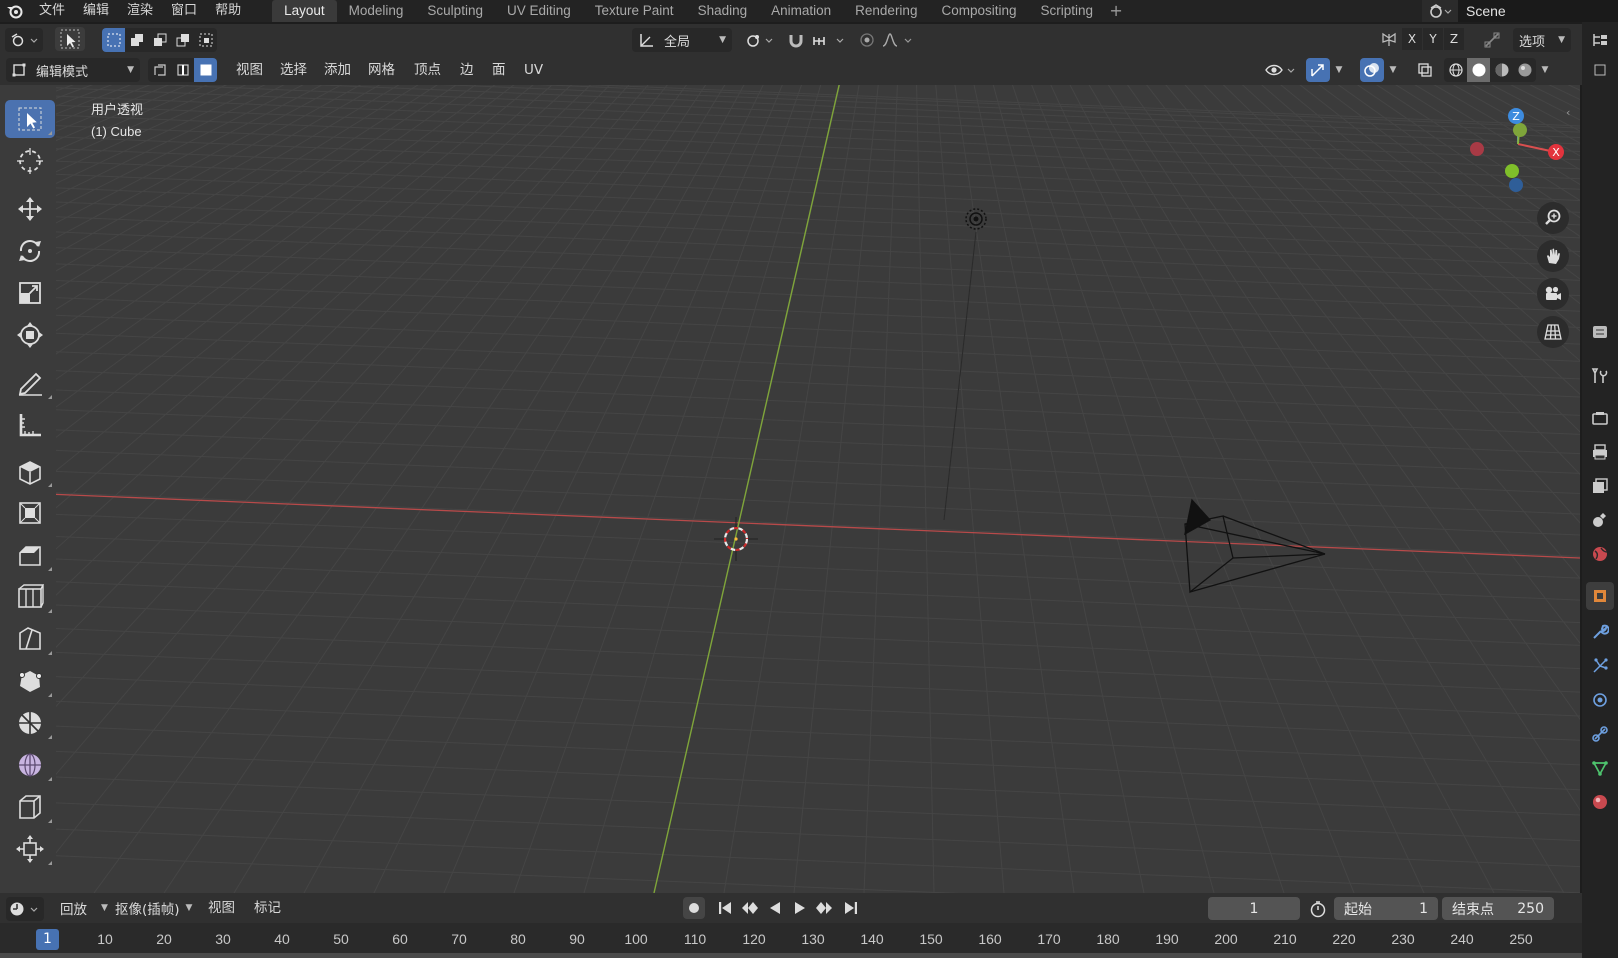 This screenshot has width=1618, height=958. What do you see at coordinates (499, 70) in the screenshot?
I see `menu-face: 面` at bounding box center [499, 70].